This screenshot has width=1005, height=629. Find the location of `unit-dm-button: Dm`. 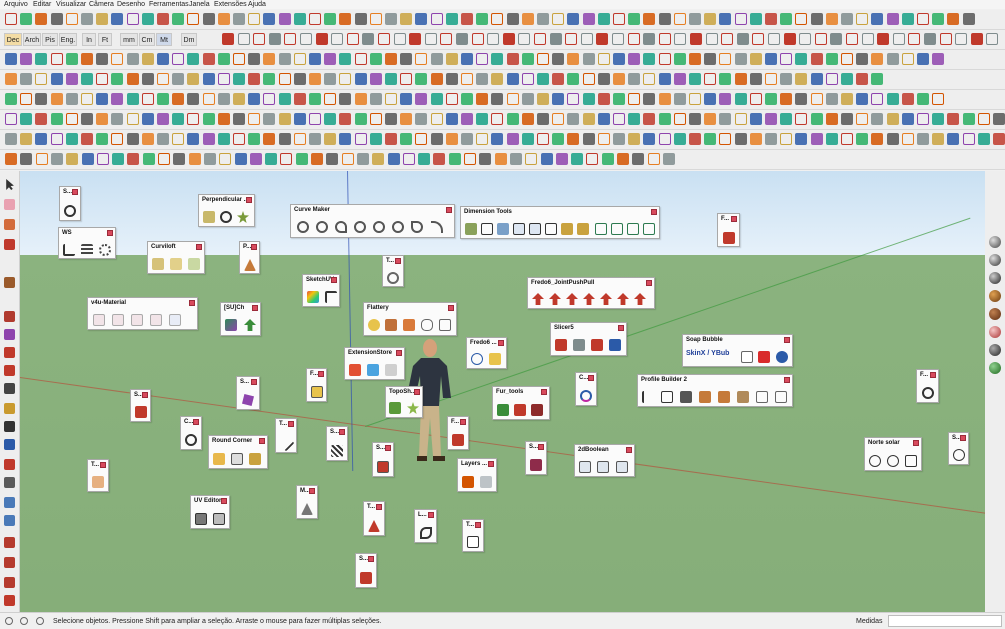

unit-dm-button: Dm is located at coordinates (189, 39).